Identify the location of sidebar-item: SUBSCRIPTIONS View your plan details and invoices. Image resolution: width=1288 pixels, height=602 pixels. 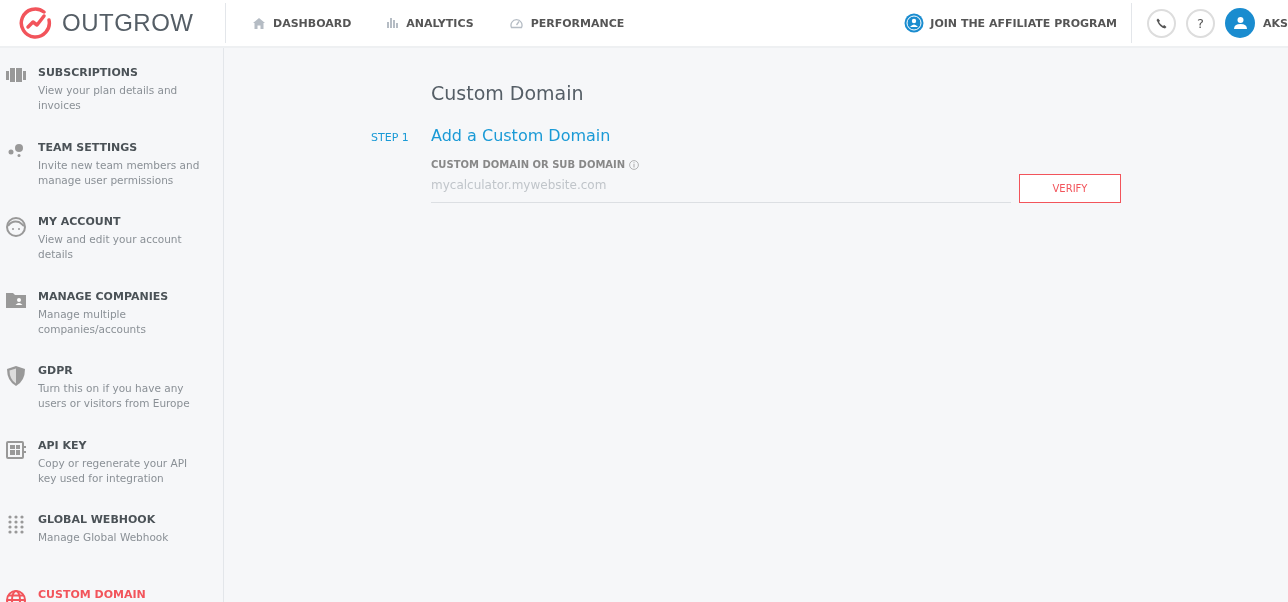
(111, 103).